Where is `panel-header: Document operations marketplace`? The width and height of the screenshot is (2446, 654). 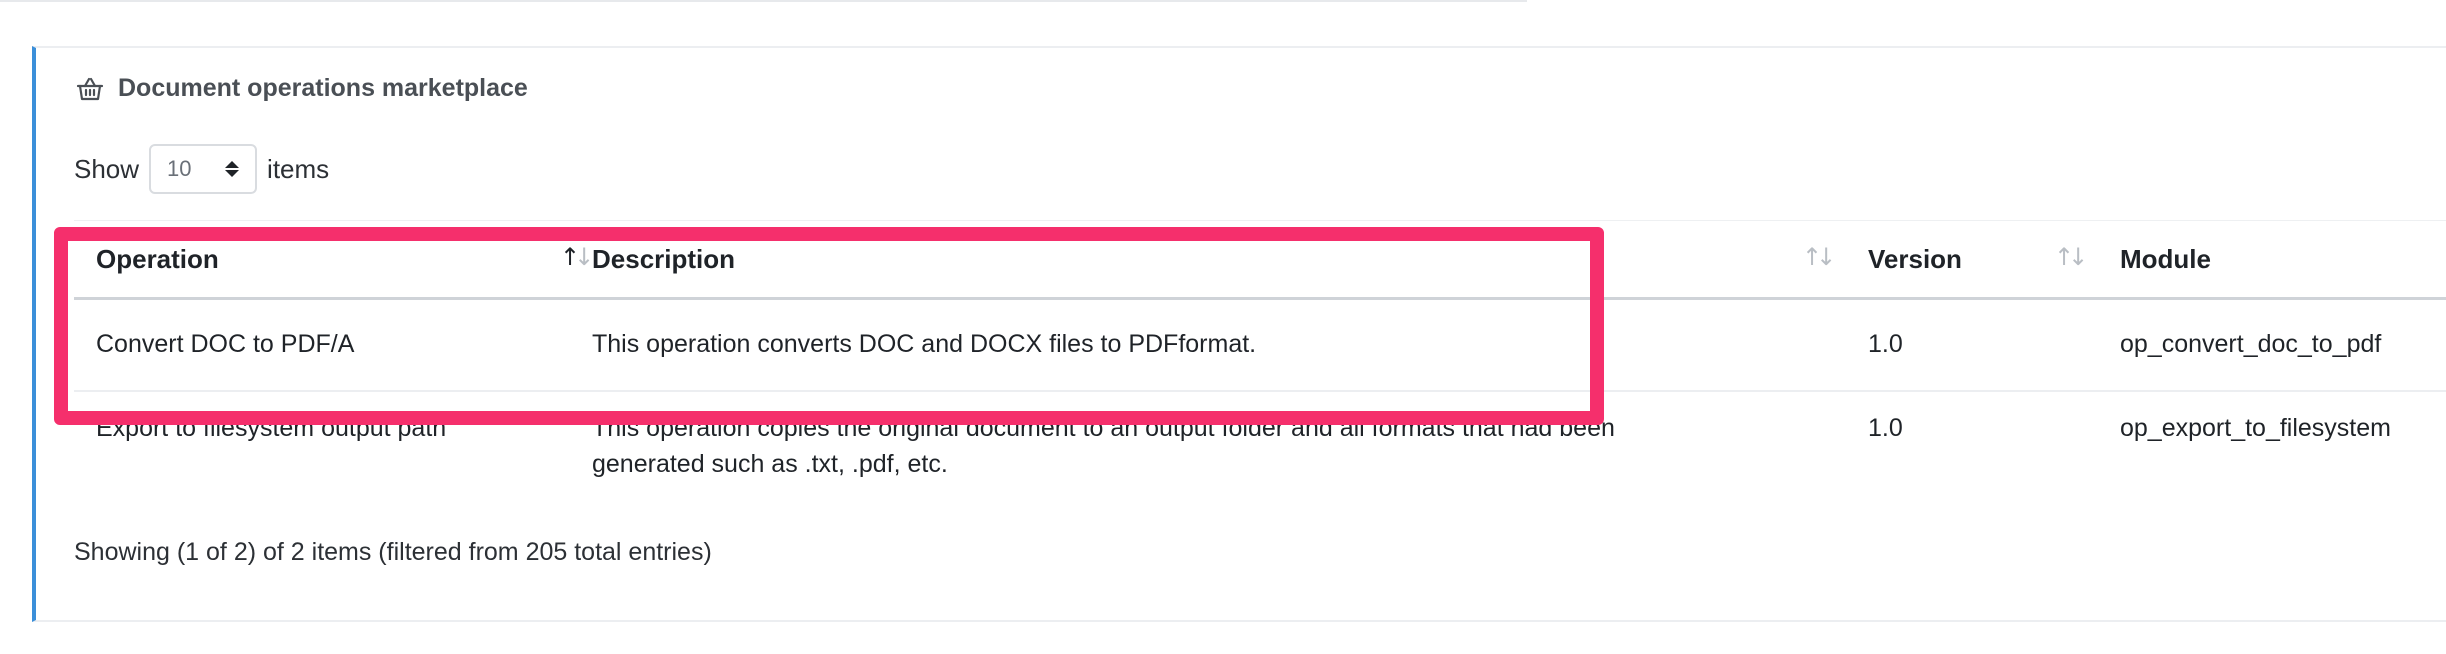
panel-header: Document operations marketplace is located at coordinates (302, 88).